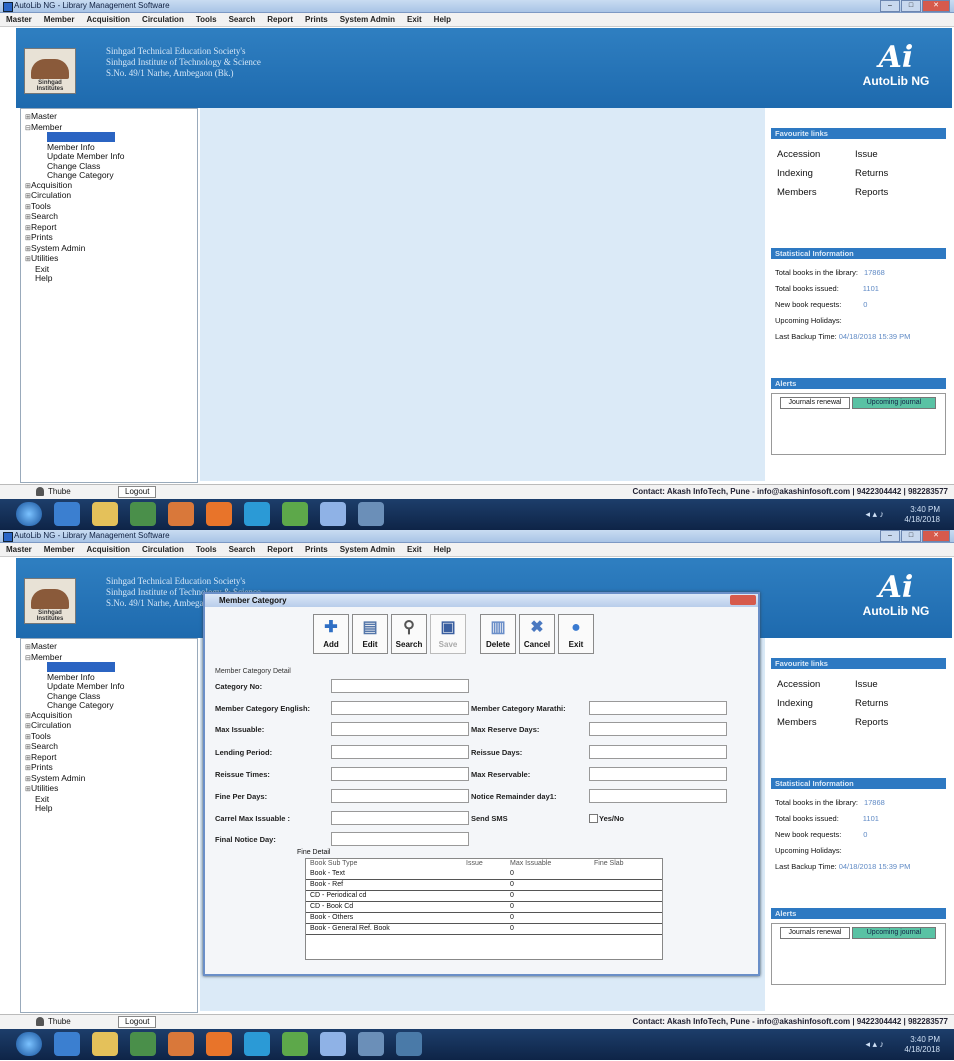 The image size is (954, 1061). What do you see at coordinates (658, 796) in the screenshot?
I see `notice-reminder-input` at bounding box center [658, 796].